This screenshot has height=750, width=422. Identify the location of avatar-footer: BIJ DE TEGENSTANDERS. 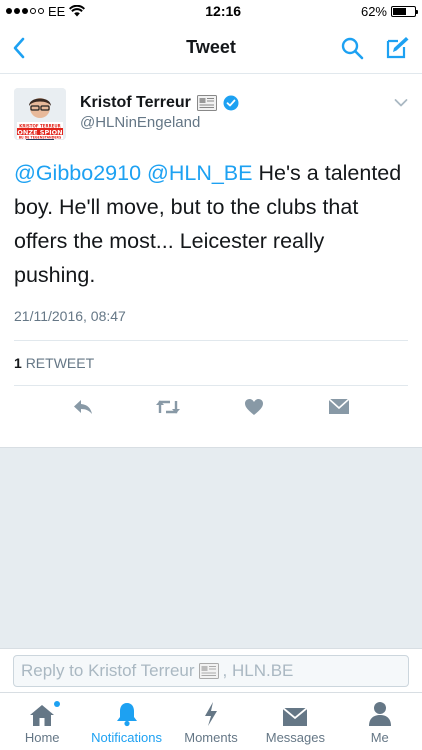
(40, 138).